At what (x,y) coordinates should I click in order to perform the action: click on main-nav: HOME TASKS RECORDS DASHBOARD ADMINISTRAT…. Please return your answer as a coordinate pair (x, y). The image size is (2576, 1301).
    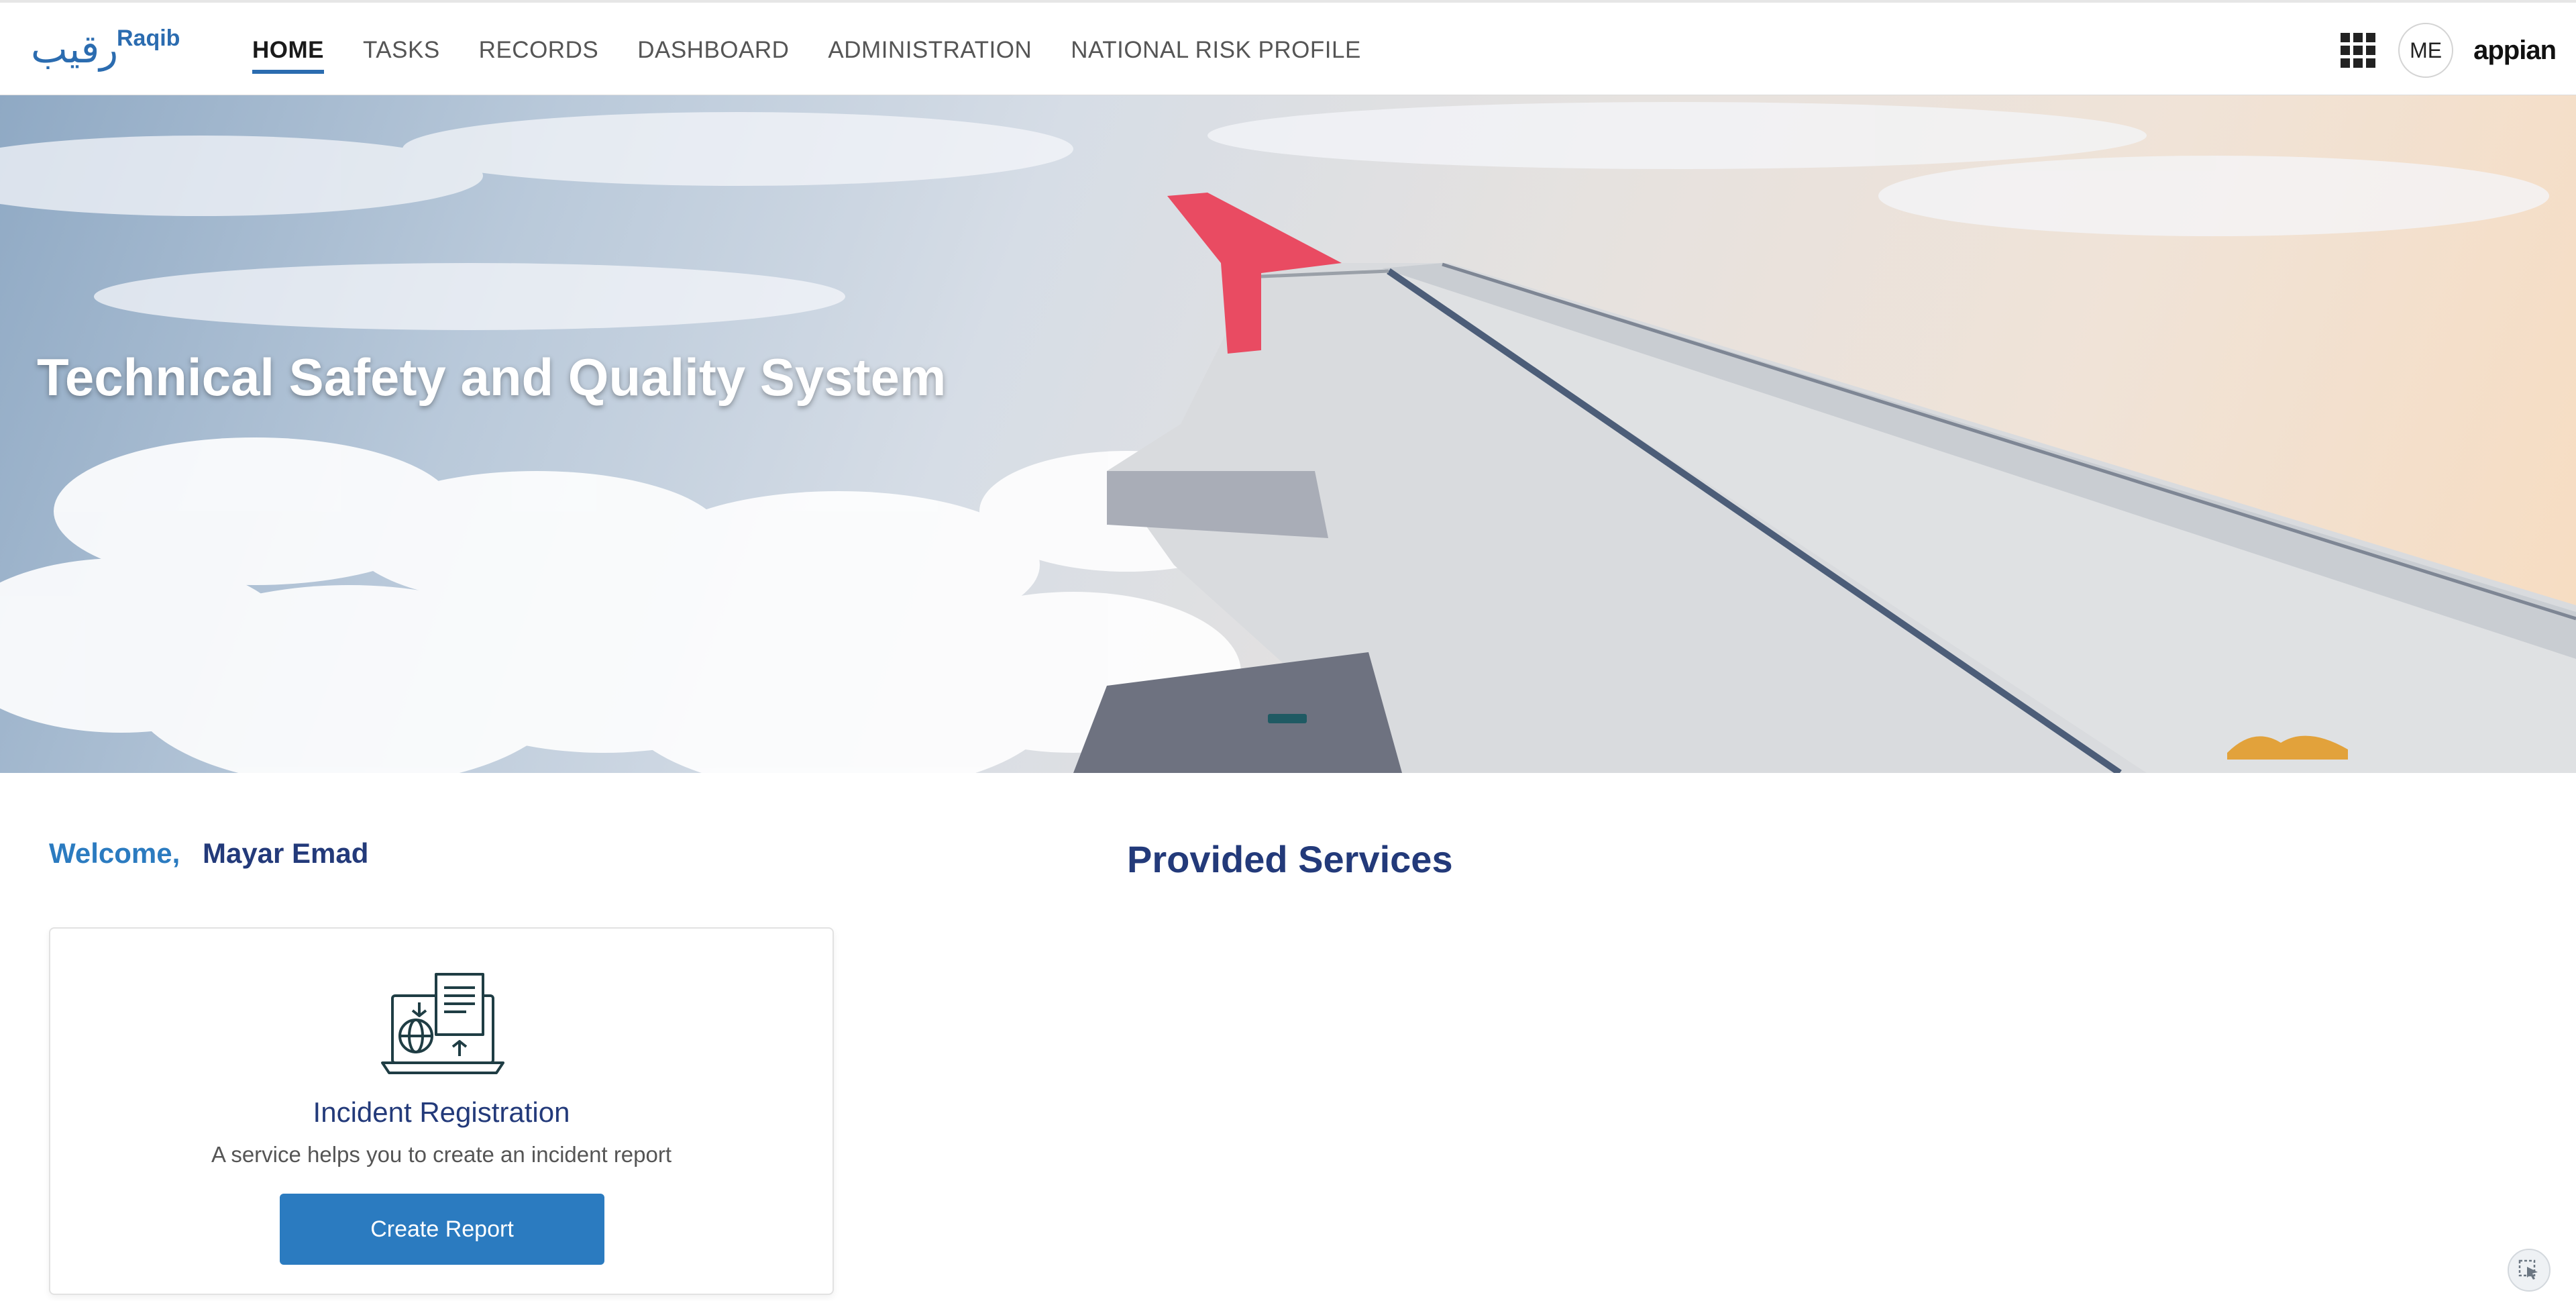
    Looking at the image, I should click on (826, 50).